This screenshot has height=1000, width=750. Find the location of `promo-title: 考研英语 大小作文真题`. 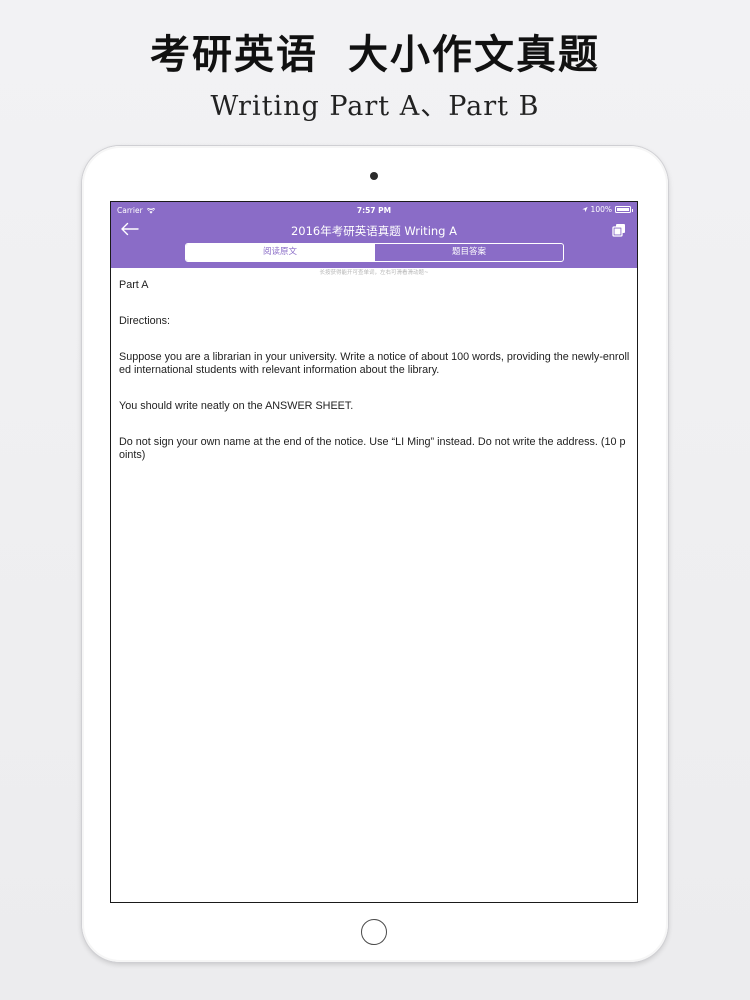

promo-title: 考研英语 大小作文真题 is located at coordinates (375, 51).